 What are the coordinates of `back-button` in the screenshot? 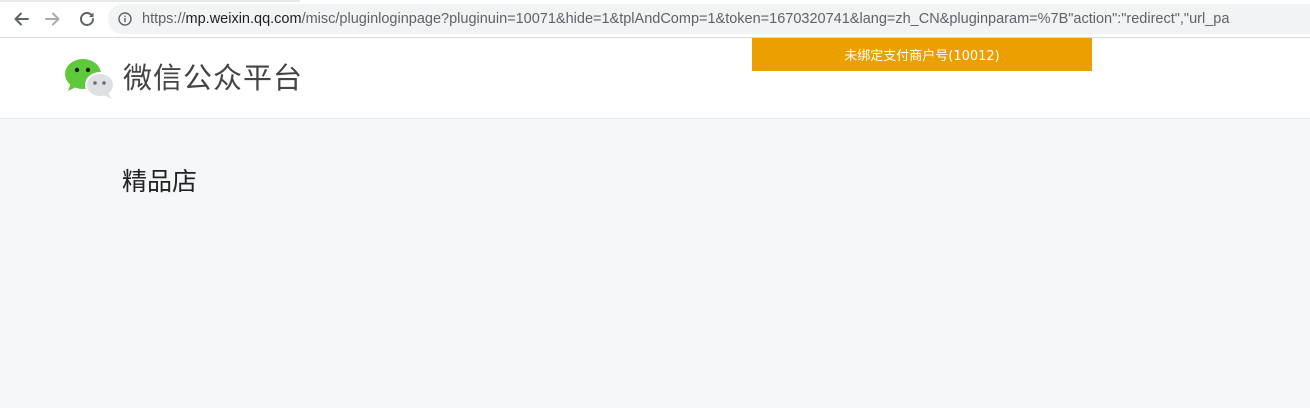 It's located at (21, 19).